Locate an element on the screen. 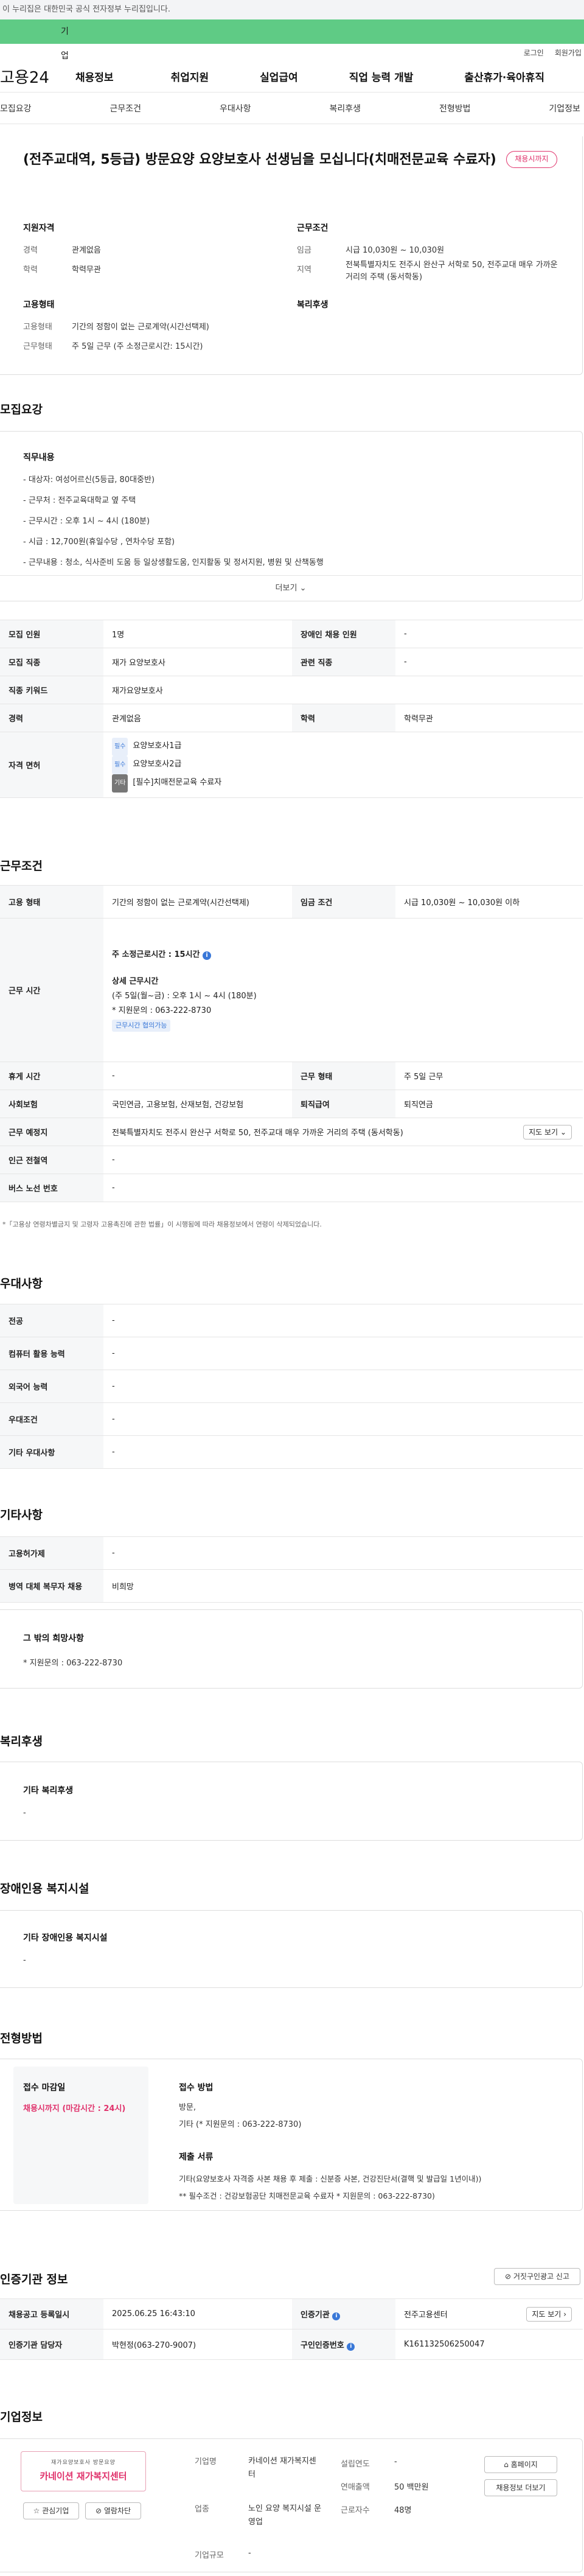 This screenshot has width=584, height=2576. detail-line: * 지원문의 : 063-222-8730 is located at coordinates (162, 1011).